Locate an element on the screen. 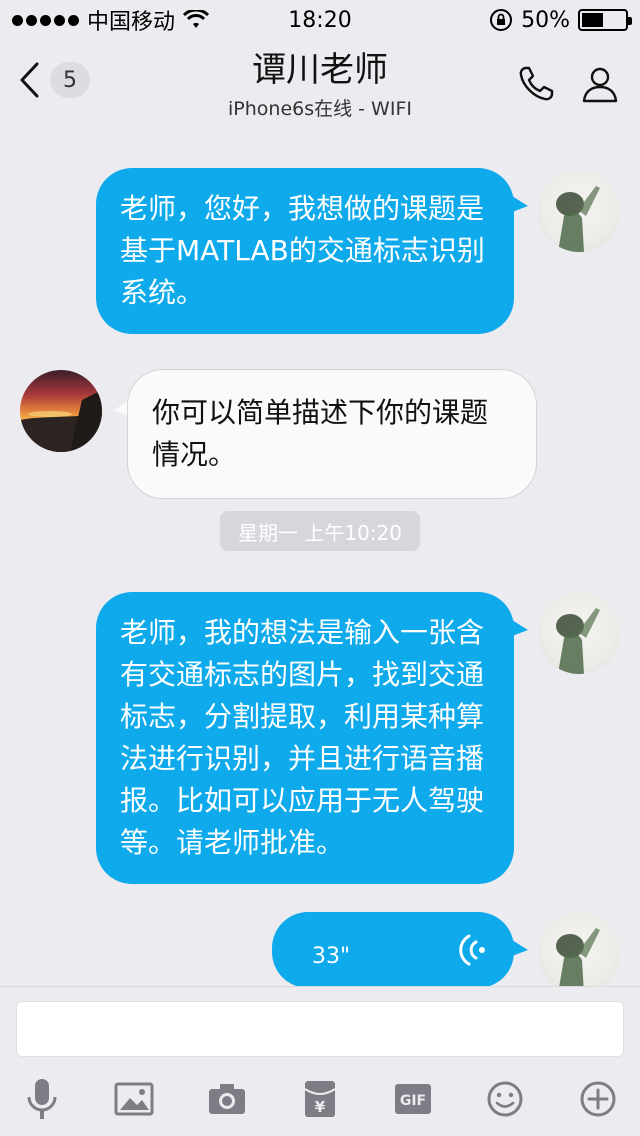 This screenshot has height=1136, width=640. voice-input-button is located at coordinates (42, 1099).